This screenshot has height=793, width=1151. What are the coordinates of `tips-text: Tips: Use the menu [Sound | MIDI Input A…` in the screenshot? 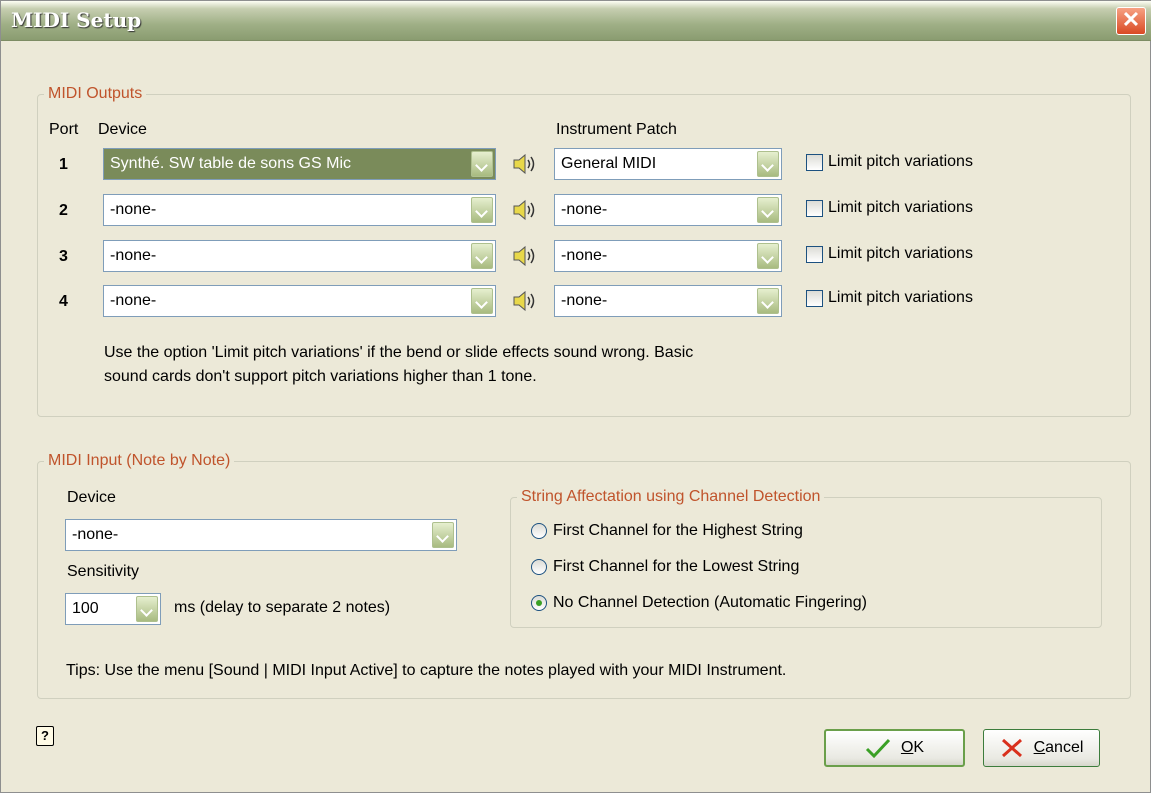 It's located at (426, 670).